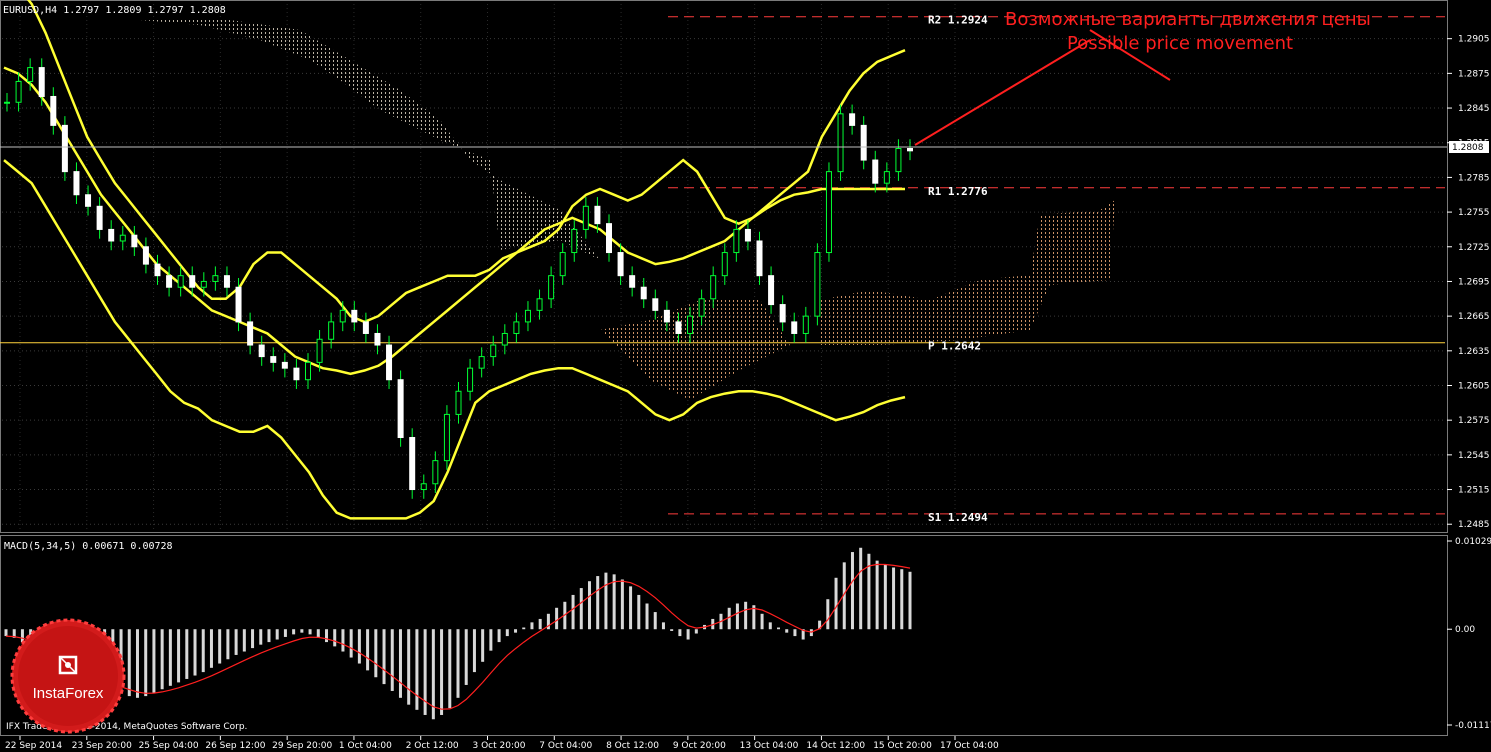 Image resolution: width=1491 pixels, height=752 pixels. What do you see at coordinates (302, 746) in the screenshot?
I see `x-tick-label: 29 Sep 20:00` at bounding box center [302, 746].